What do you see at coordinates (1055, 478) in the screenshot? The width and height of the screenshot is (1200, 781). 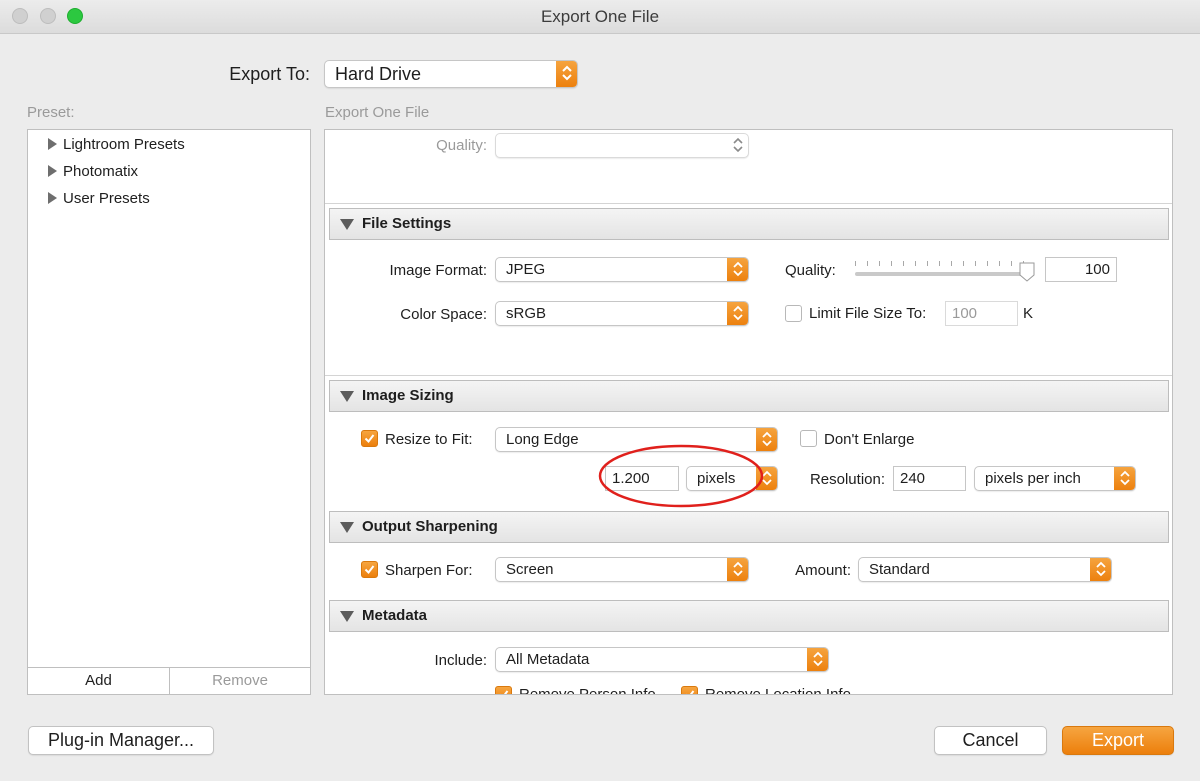 I see `resolution-unit-select: pixels per inch` at bounding box center [1055, 478].